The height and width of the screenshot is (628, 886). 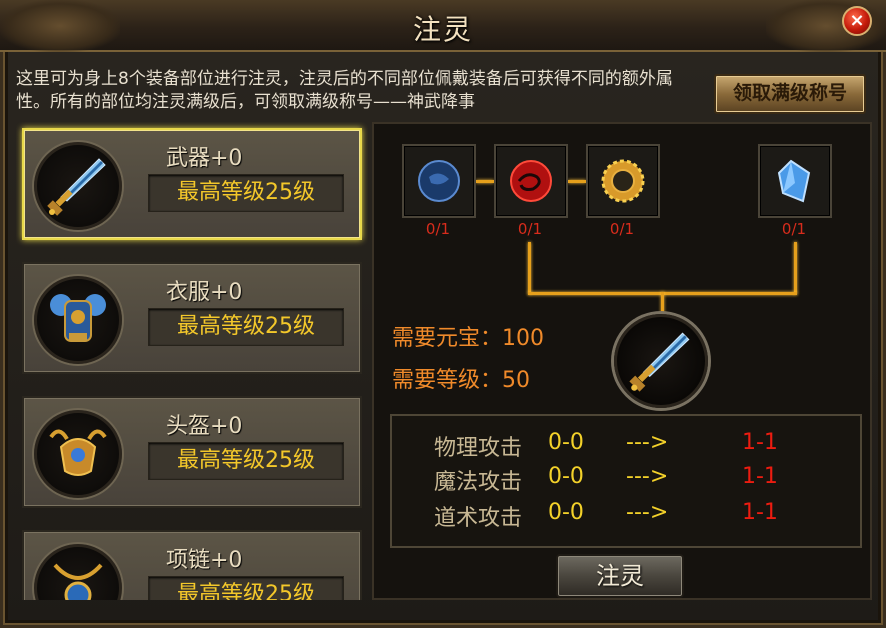 I want to click on blue-crystal-icon, so click(x=794, y=181).